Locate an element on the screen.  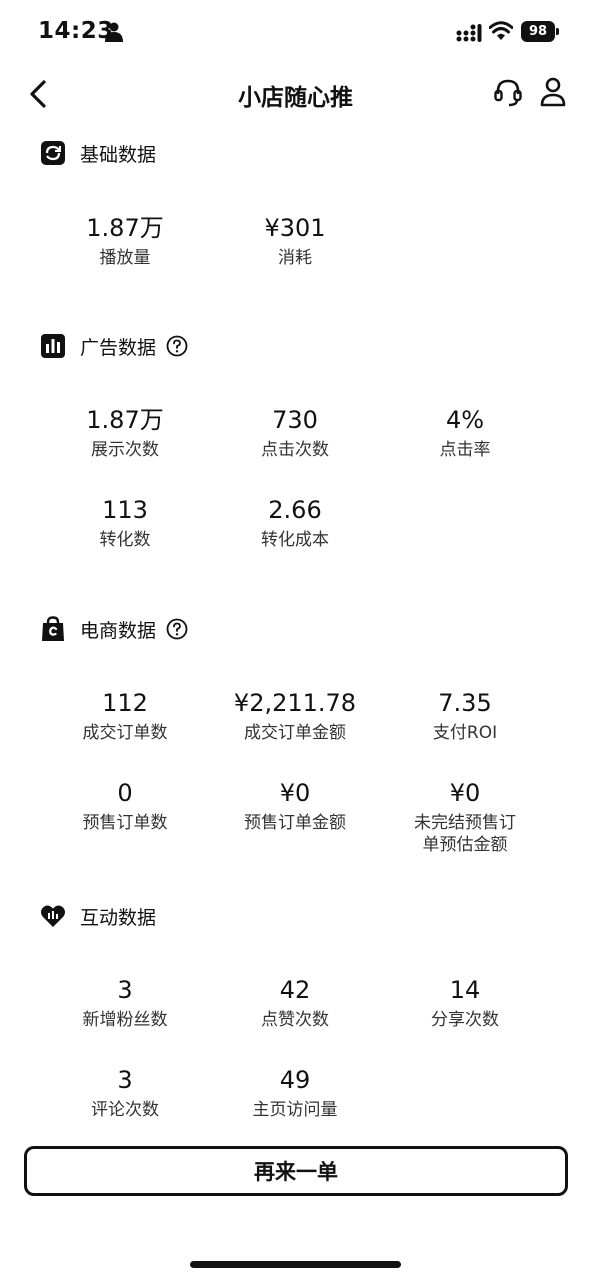
stat-order-amount: ¥2,211.78 成交订单金额 is located at coordinates (295, 716).